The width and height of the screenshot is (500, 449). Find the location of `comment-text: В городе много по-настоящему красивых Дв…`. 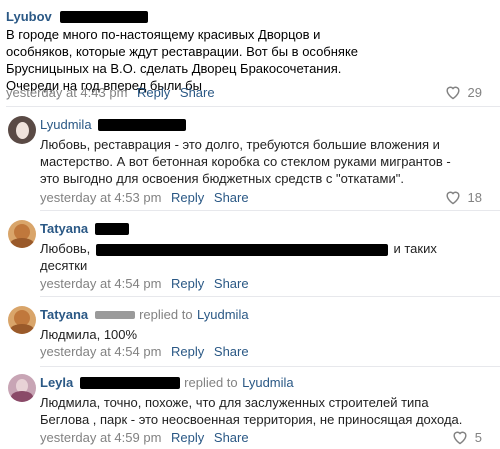

comment-text: В городе много по-настоящему красивых Дв… is located at coordinates (182, 60).